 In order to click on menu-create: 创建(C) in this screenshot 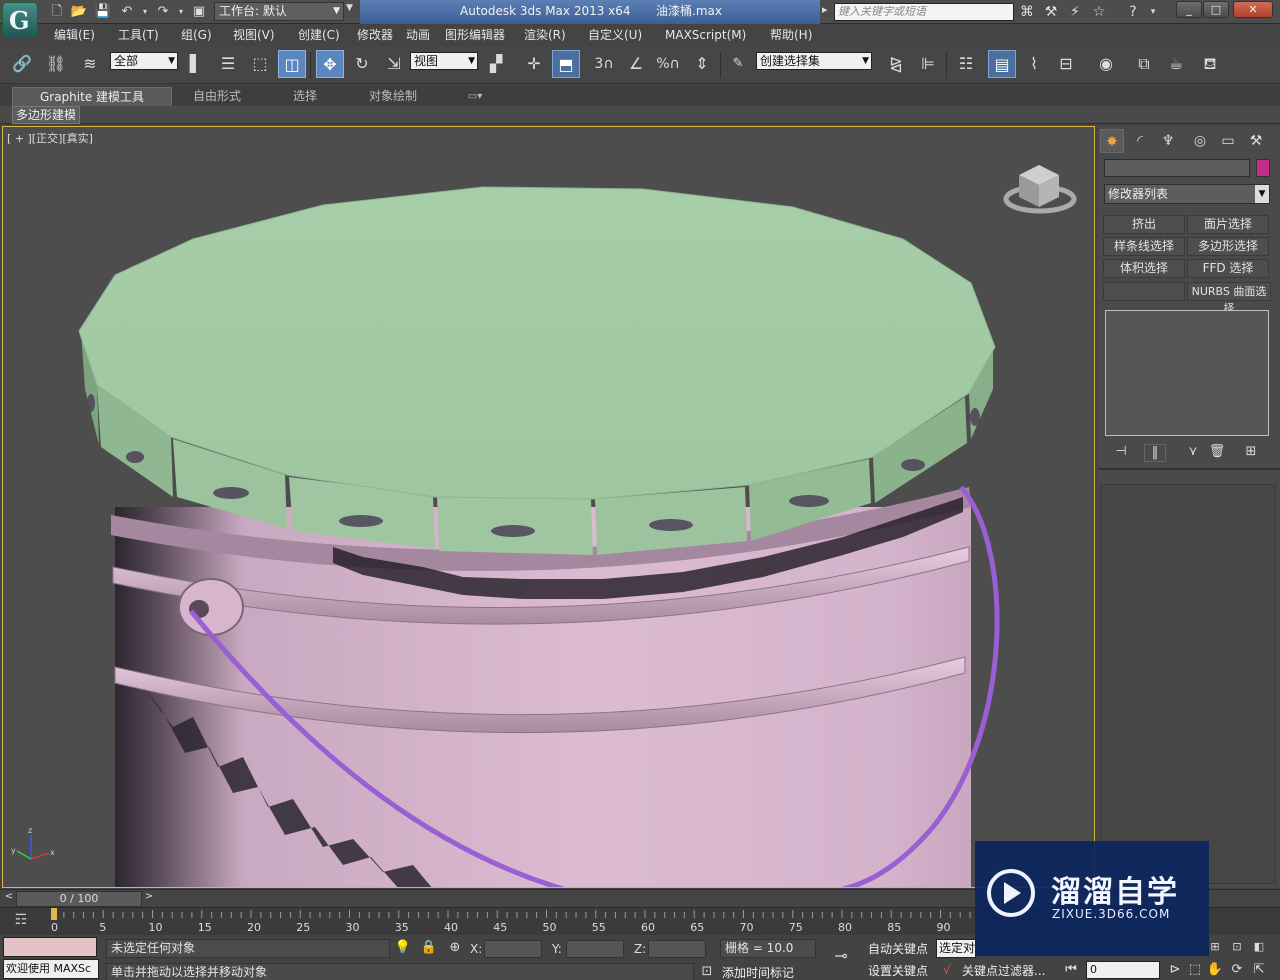, I will do `click(319, 35)`.